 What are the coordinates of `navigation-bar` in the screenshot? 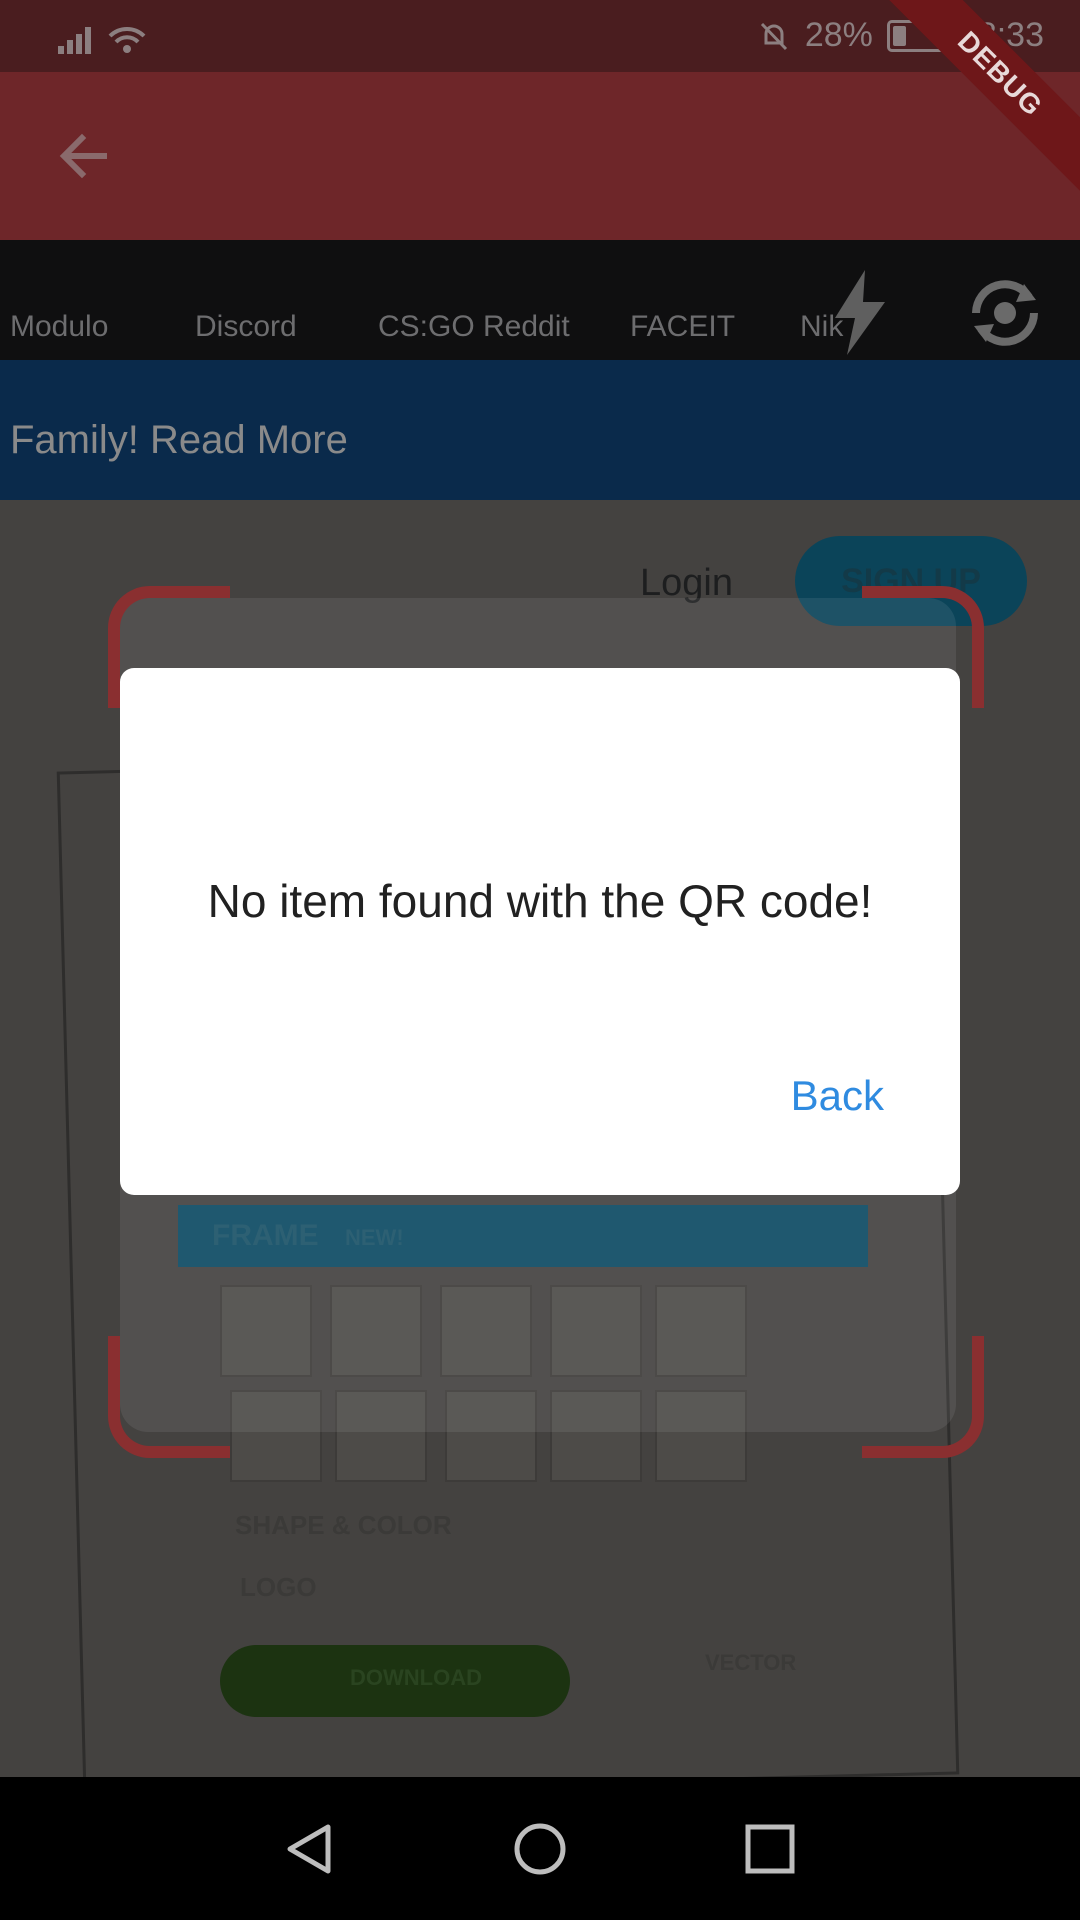 It's located at (540, 1848).